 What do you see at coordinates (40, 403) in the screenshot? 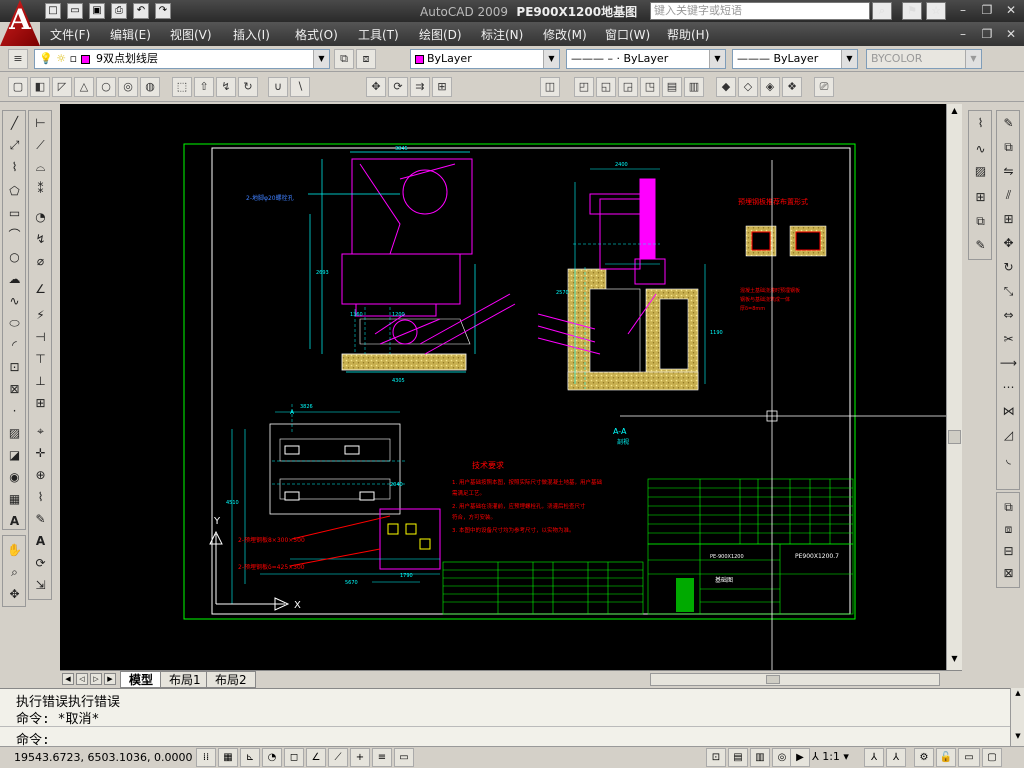
I see `dim-break-icon: ⊞` at bounding box center [40, 403].